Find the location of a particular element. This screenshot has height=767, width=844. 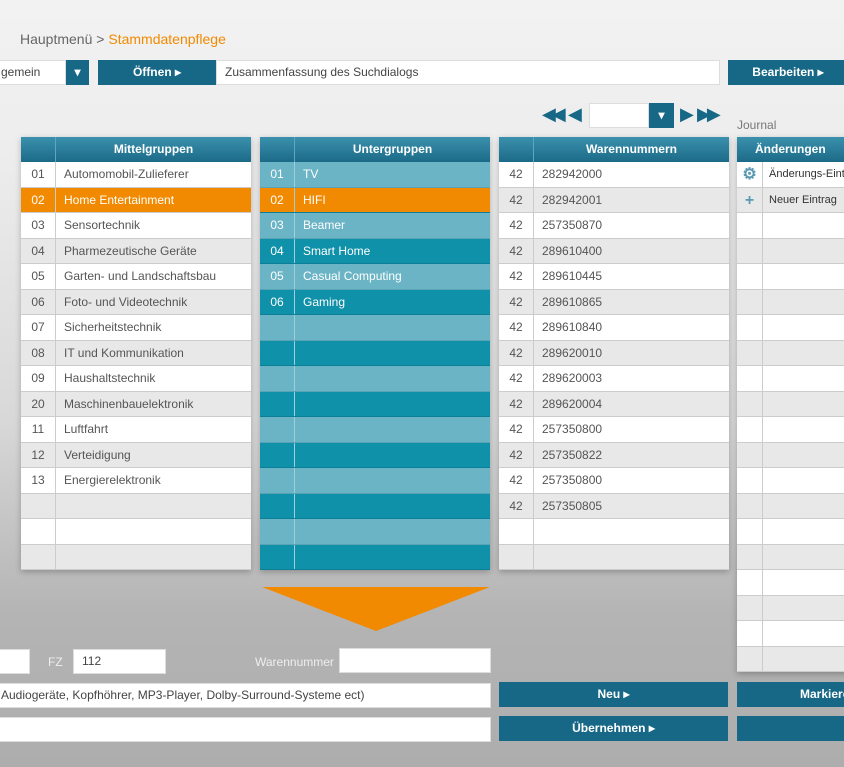

list-item: 04 Pharmezeutische Geräte is located at coordinates (136, 251).